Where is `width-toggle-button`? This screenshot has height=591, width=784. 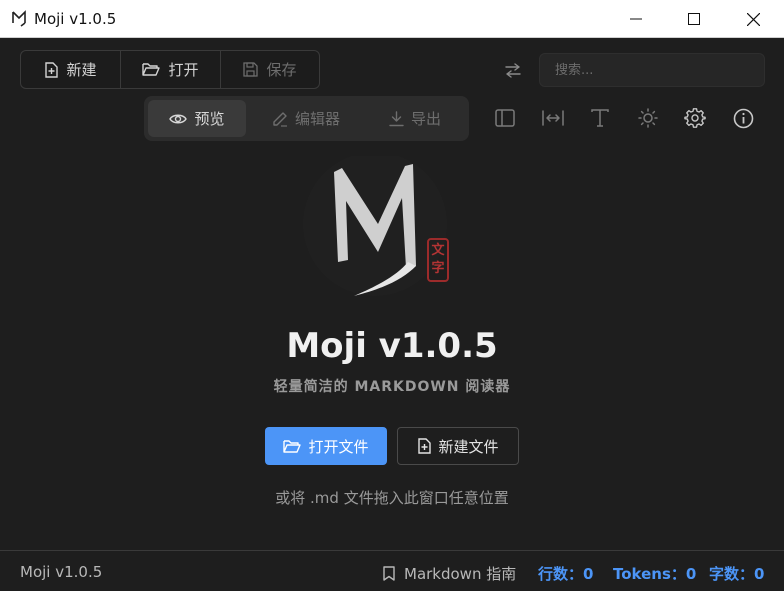
width-toggle-button is located at coordinates (553, 118).